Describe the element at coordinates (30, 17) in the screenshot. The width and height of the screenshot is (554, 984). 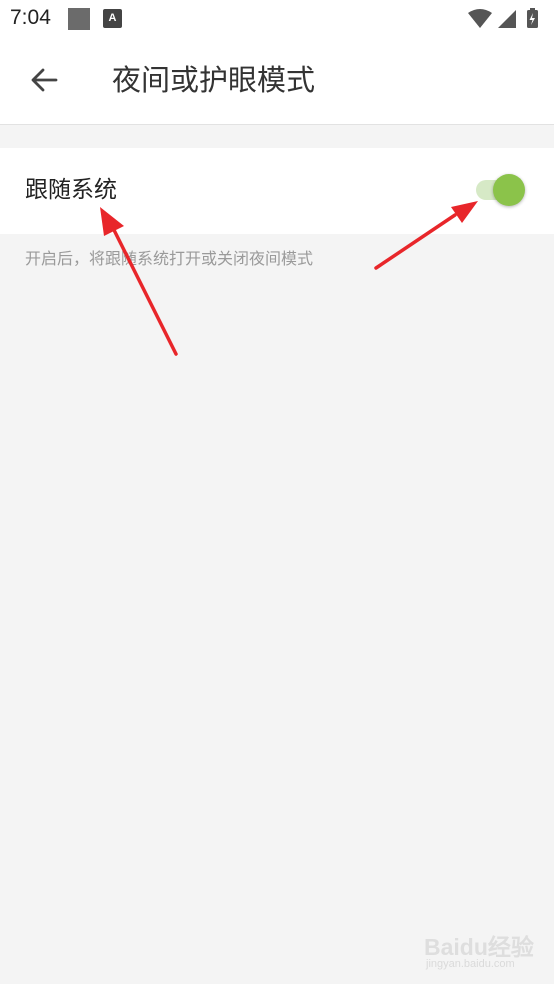
I see `status-time: 7:04` at that location.